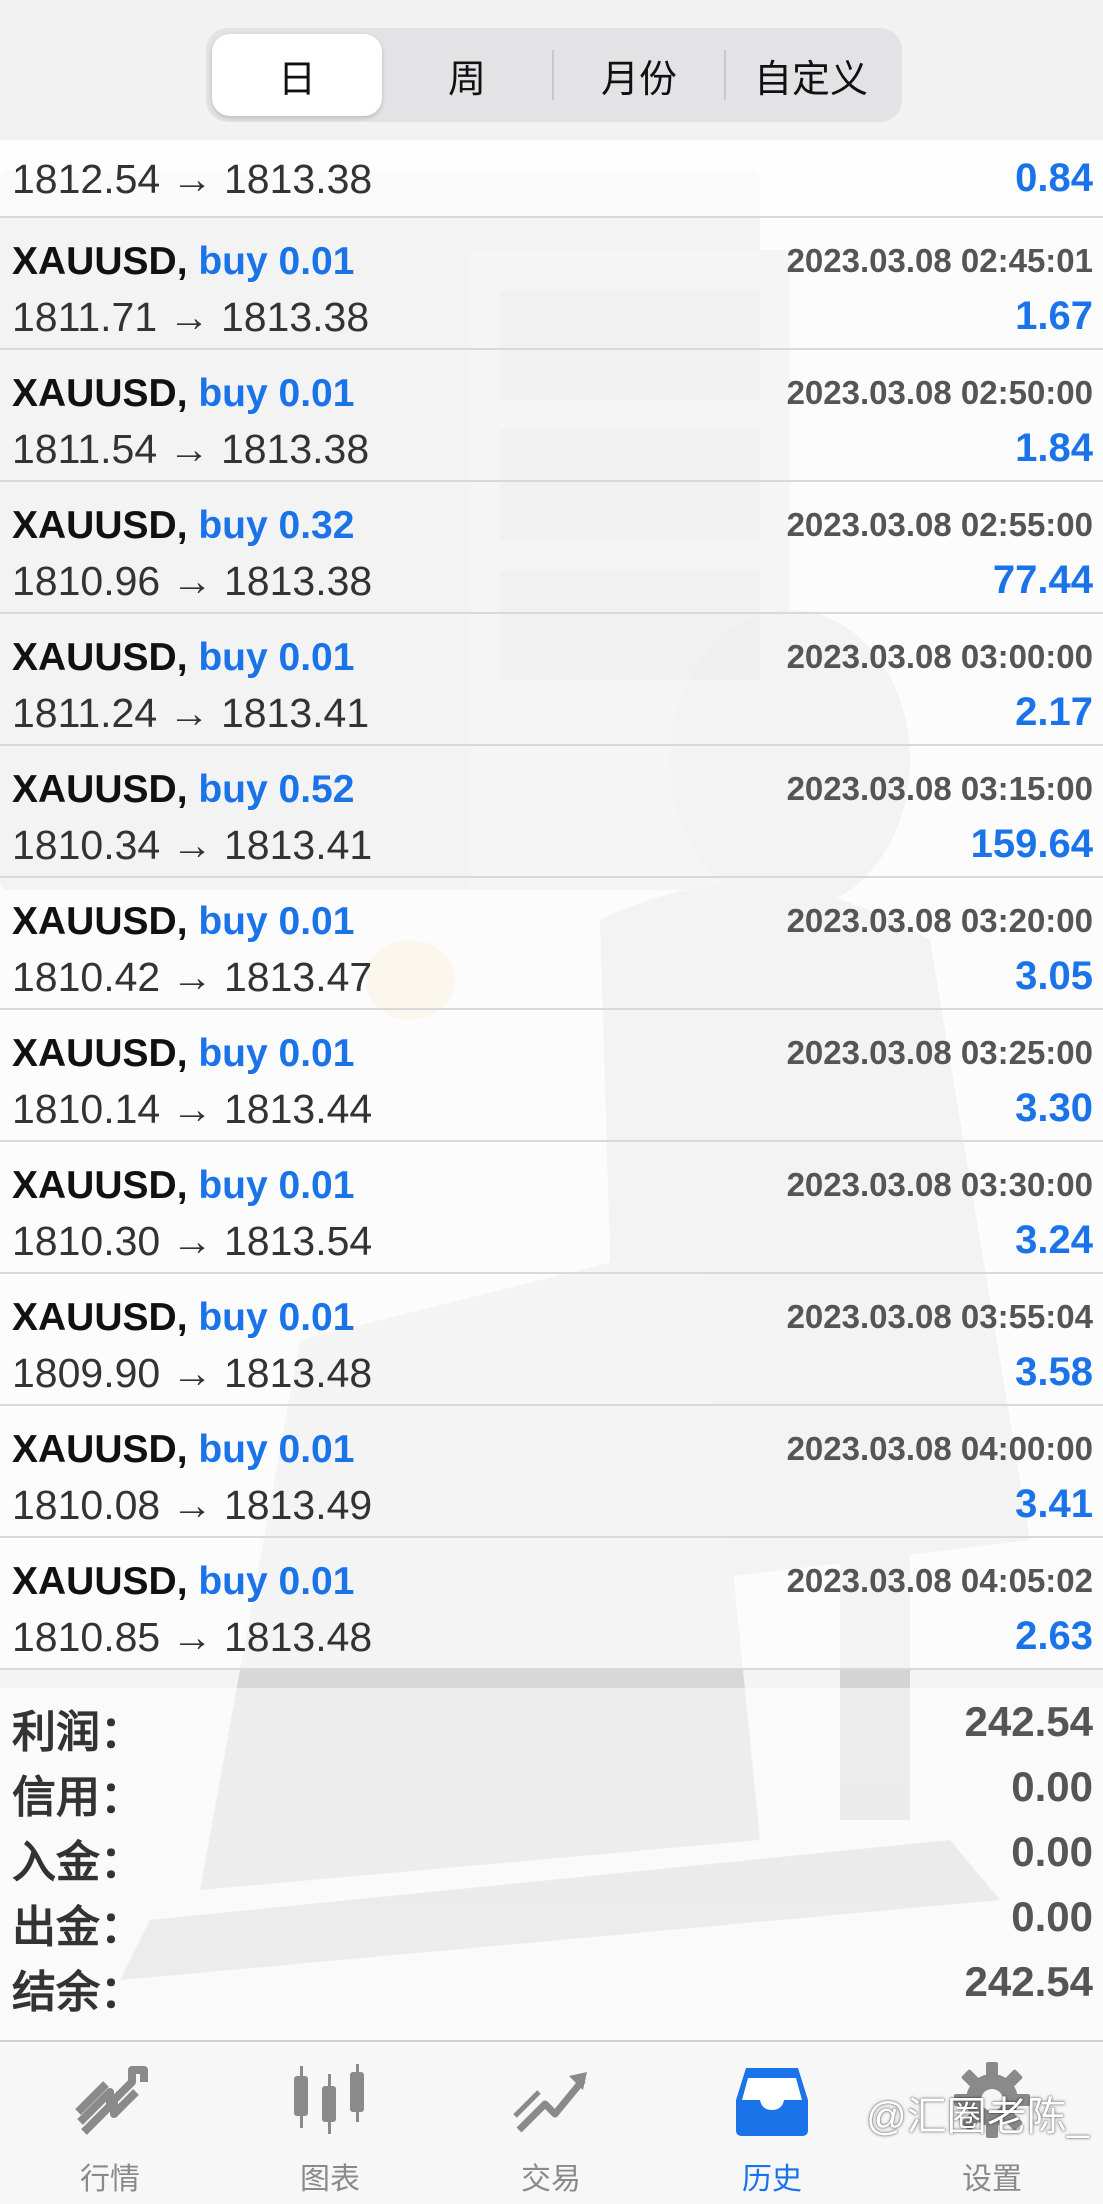 The image size is (1103, 2204). What do you see at coordinates (939, 260) in the screenshot?
I see `trade-time: 2023.03.08 02:45:01` at bounding box center [939, 260].